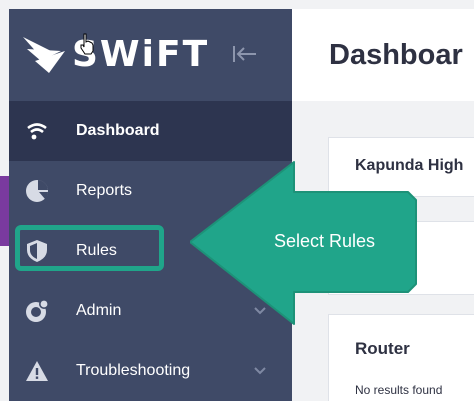 The image size is (474, 401). I want to click on sidebar-item-label: Dashboard, so click(118, 130).